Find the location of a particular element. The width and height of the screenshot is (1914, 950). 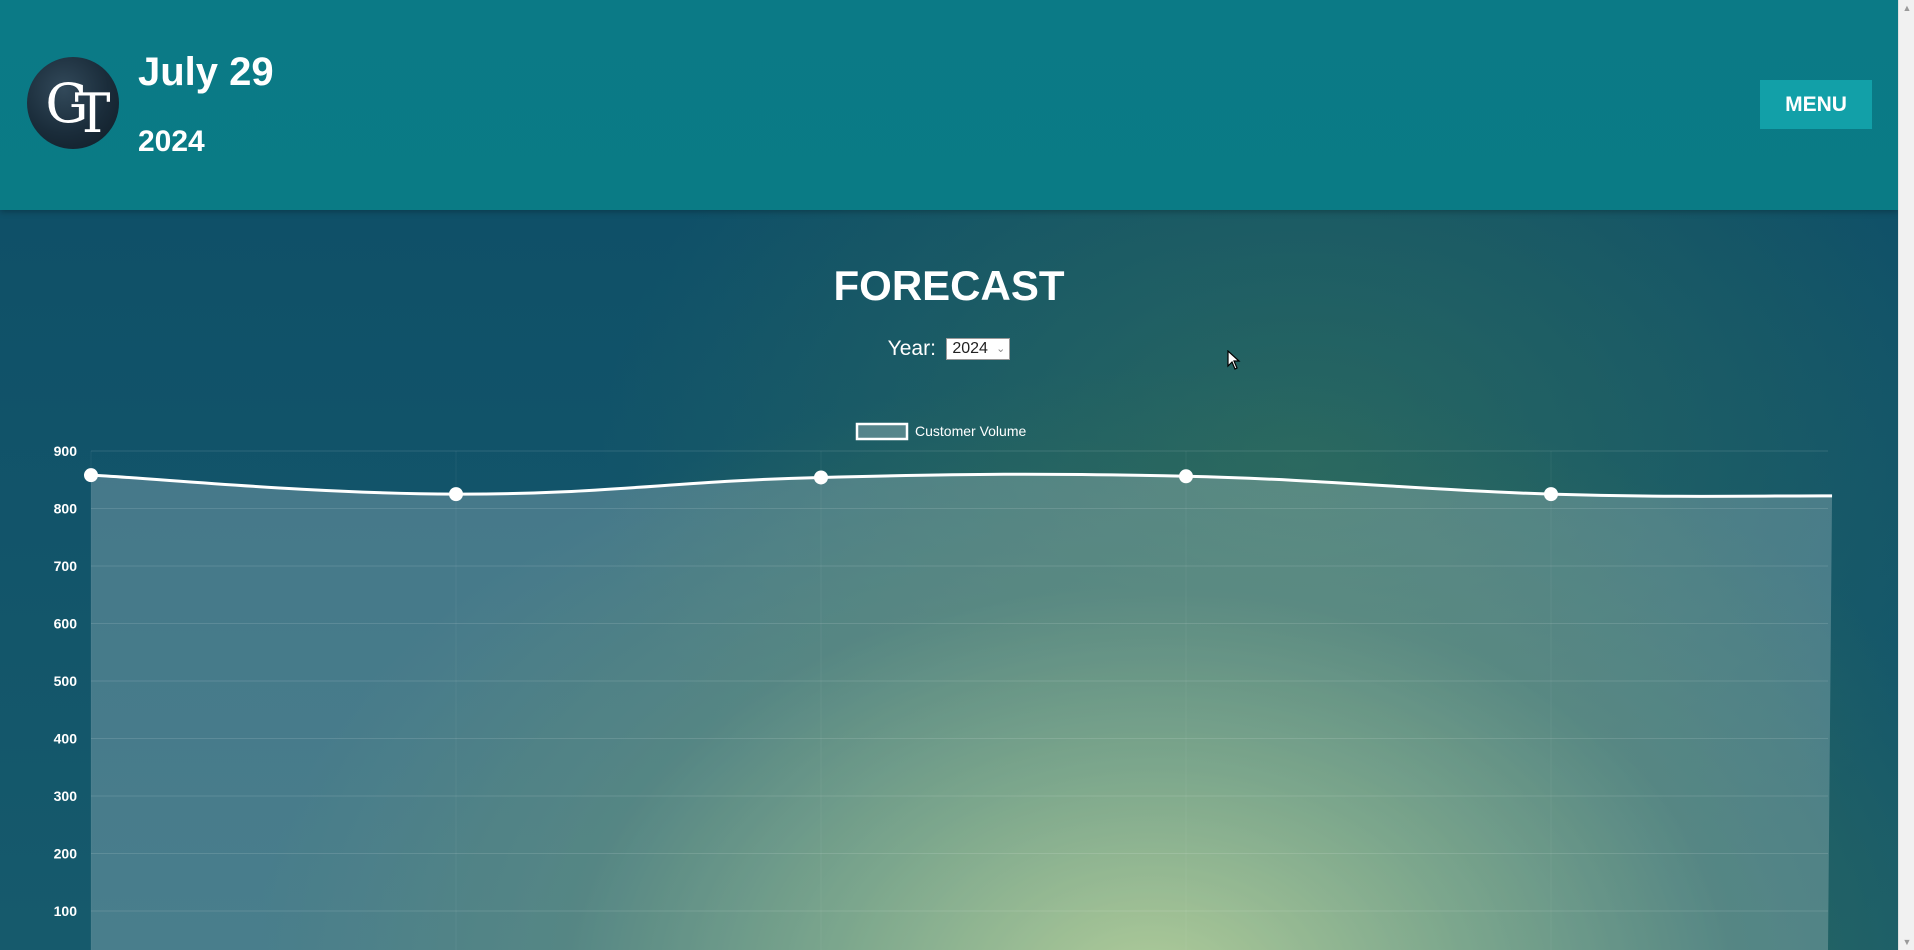

y-tick-label: 500 is located at coordinates (66, 681).